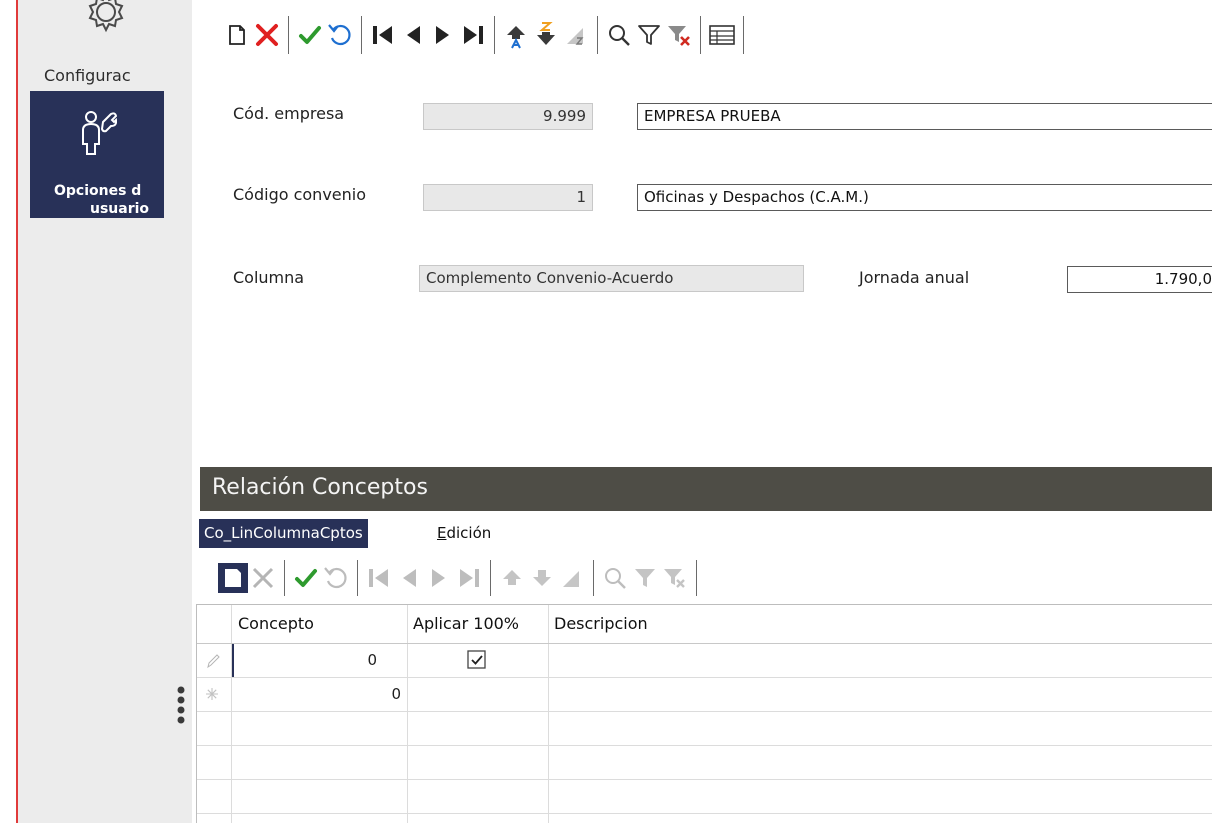 The width and height of the screenshot is (1212, 823). I want to click on previous-line-icon, so click(409, 578).